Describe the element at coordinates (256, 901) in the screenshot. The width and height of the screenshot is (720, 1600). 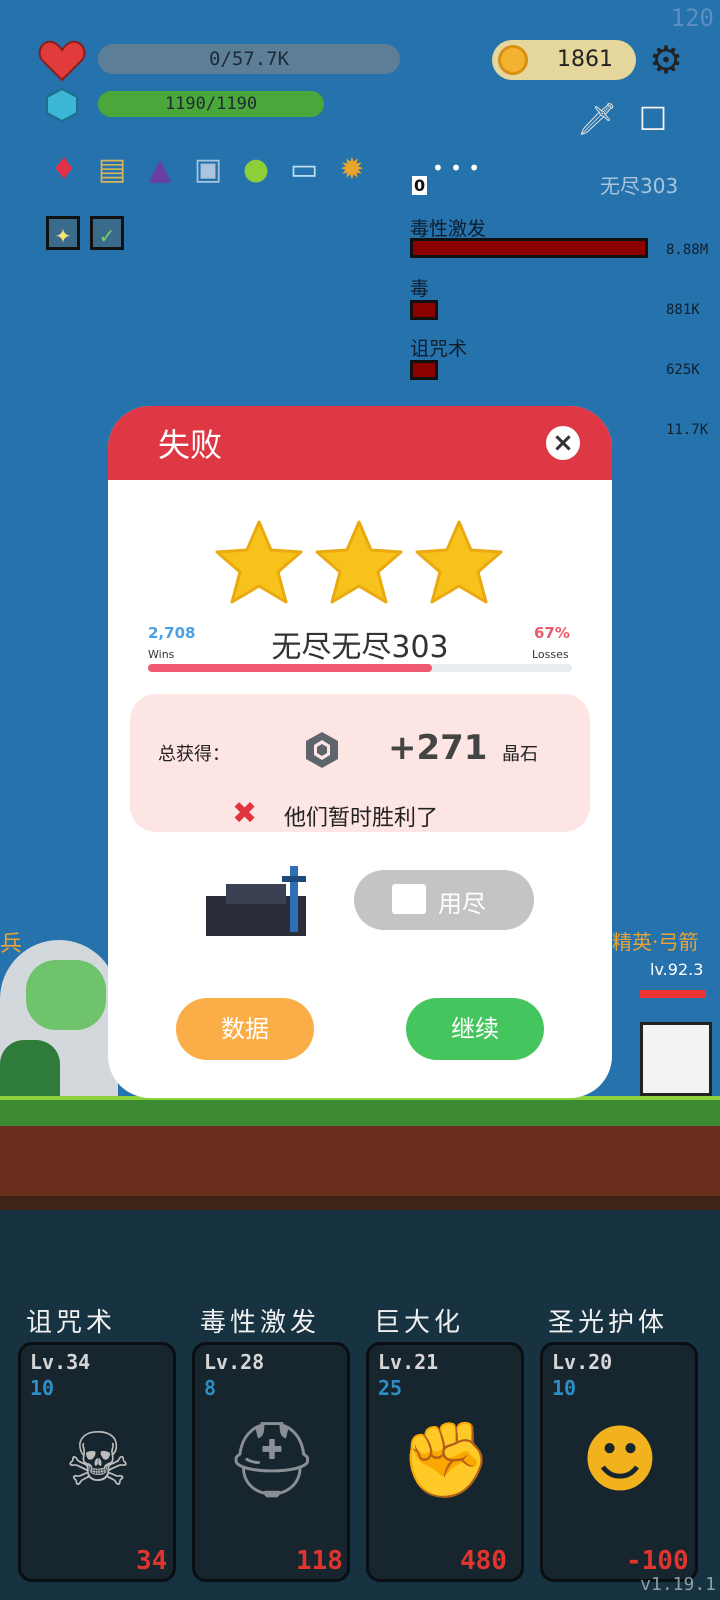
I see `defeated-hero-sprite` at that location.